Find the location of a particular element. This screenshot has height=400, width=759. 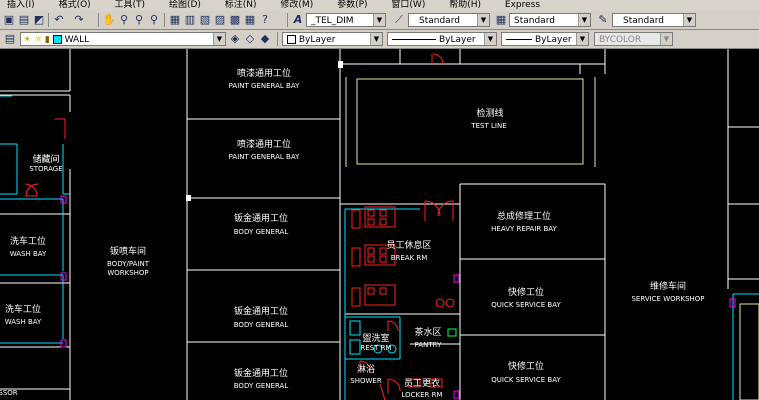

quickcalc-icon: ▦ is located at coordinates (250, 20).